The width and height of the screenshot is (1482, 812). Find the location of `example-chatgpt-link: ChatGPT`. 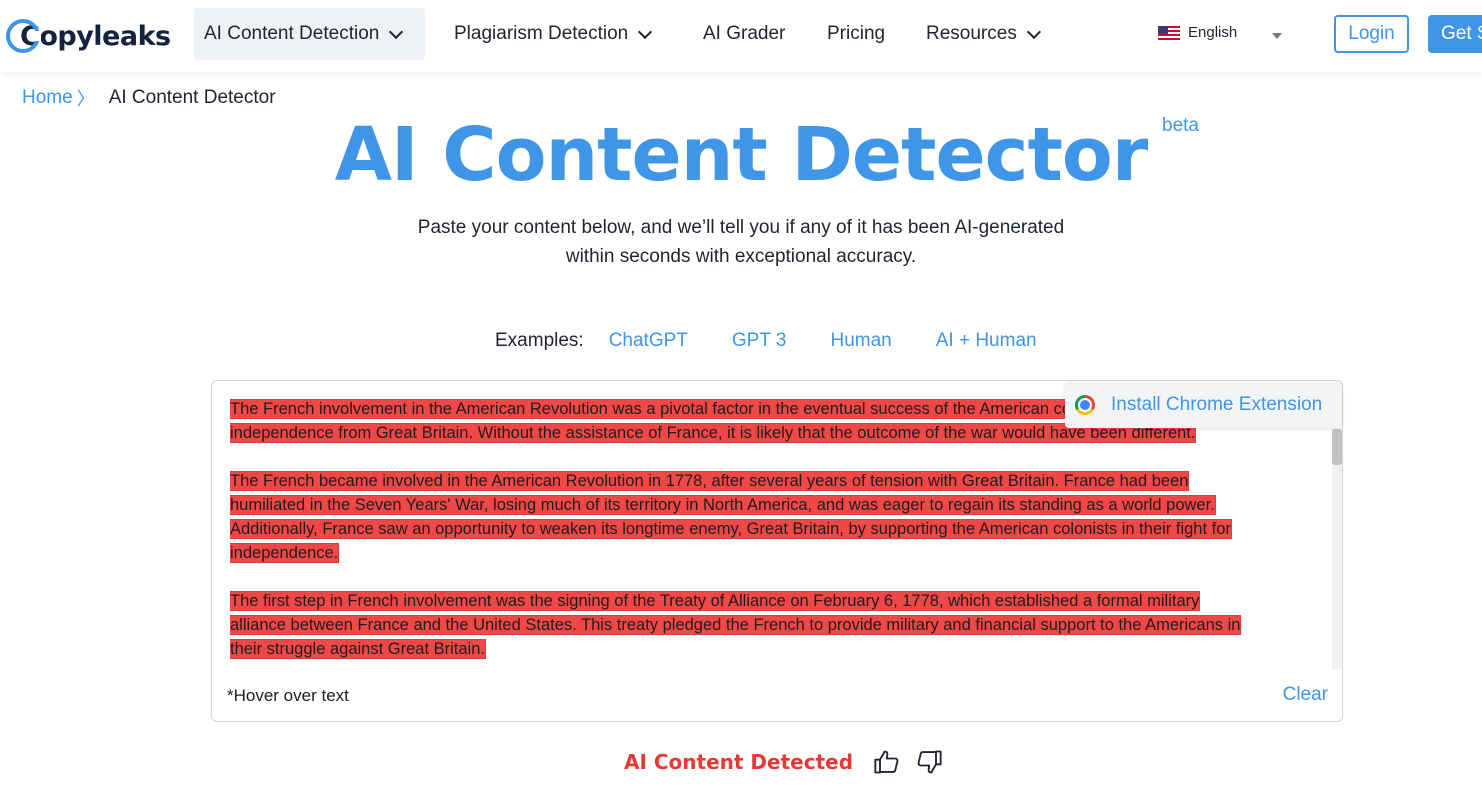

example-chatgpt-link: ChatGPT is located at coordinates (648, 341).